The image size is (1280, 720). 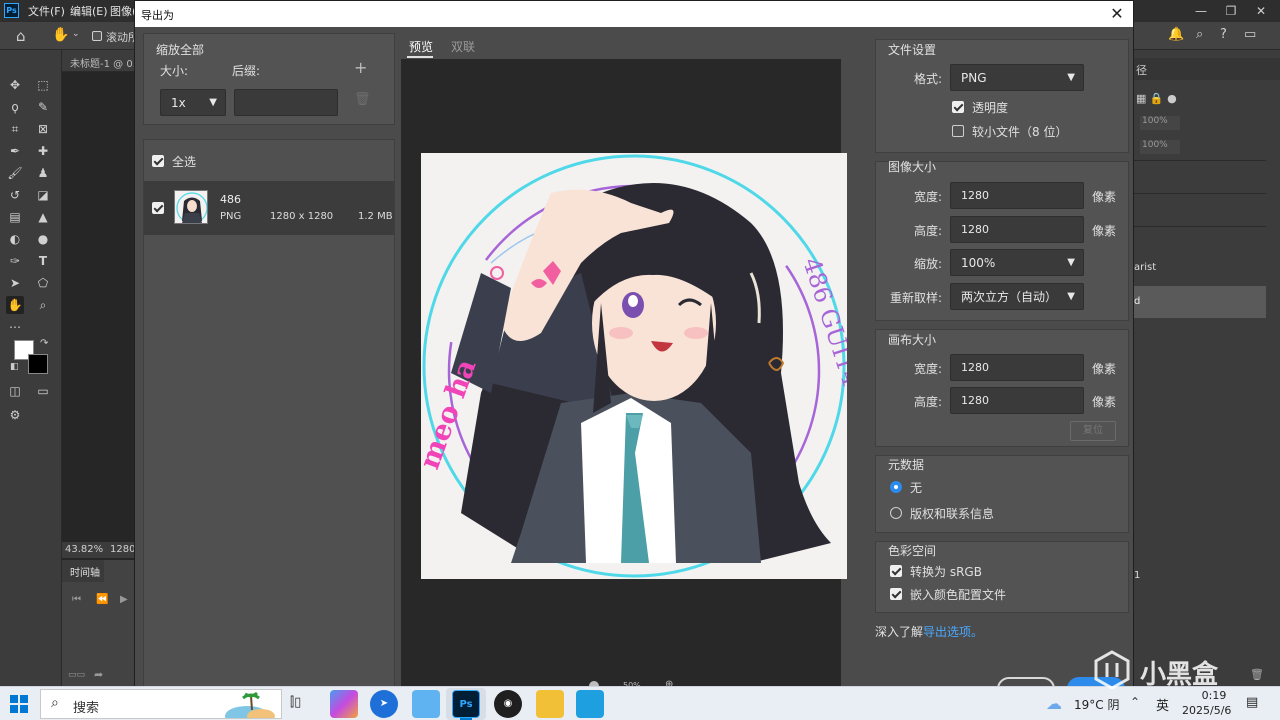 I want to click on metadata-none-radio, so click(x=896, y=487).